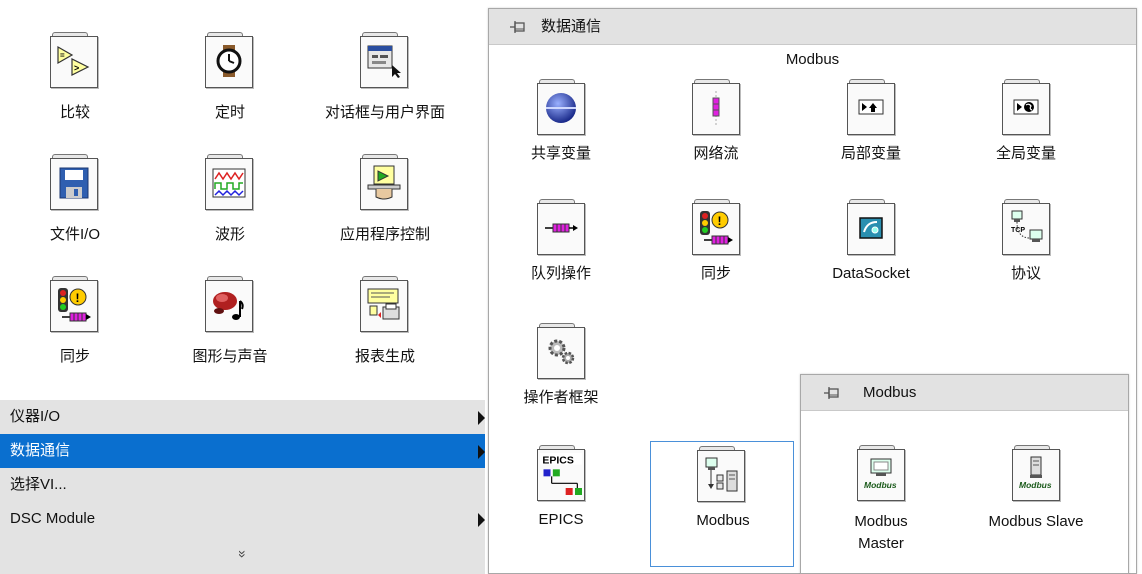  What do you see at coordinates (561, 519) in the screenshot?
I see `palette-item-label: EPICS` at bounding box center [561, 519].